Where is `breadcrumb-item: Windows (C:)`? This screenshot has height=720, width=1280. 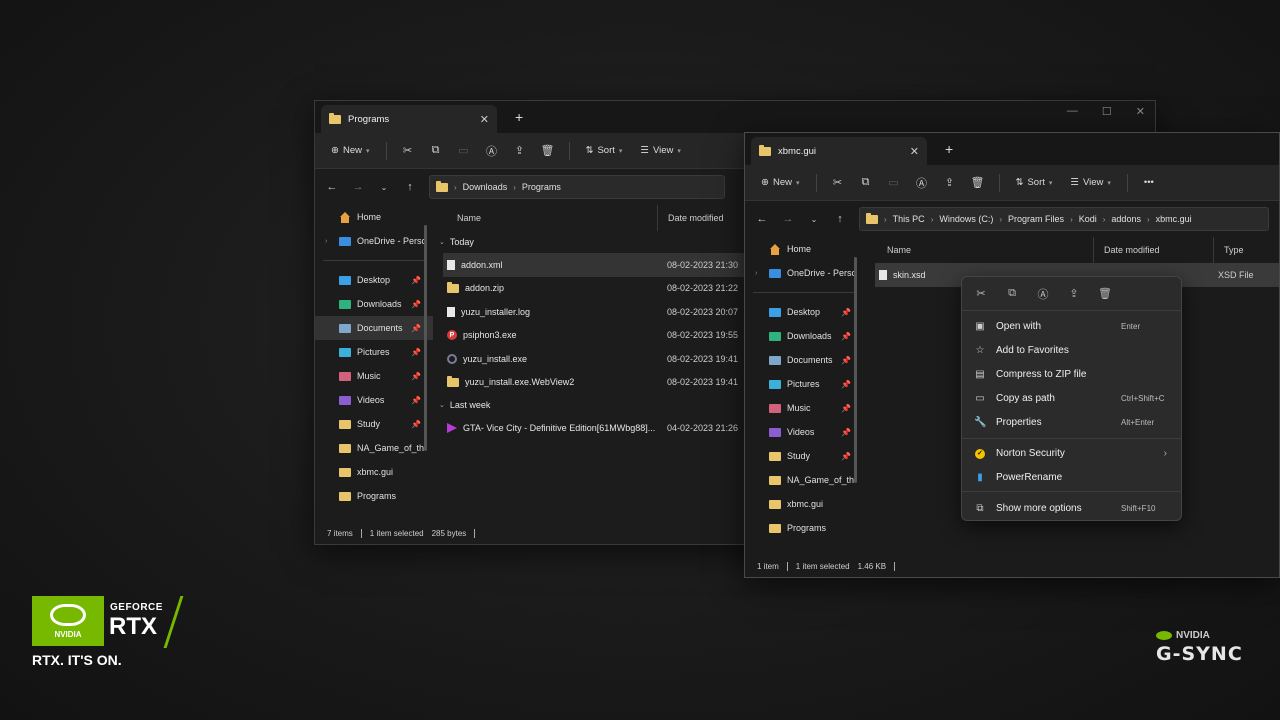
breadcrumb-item: Windows (C:) is located at coordinates (966, 219).